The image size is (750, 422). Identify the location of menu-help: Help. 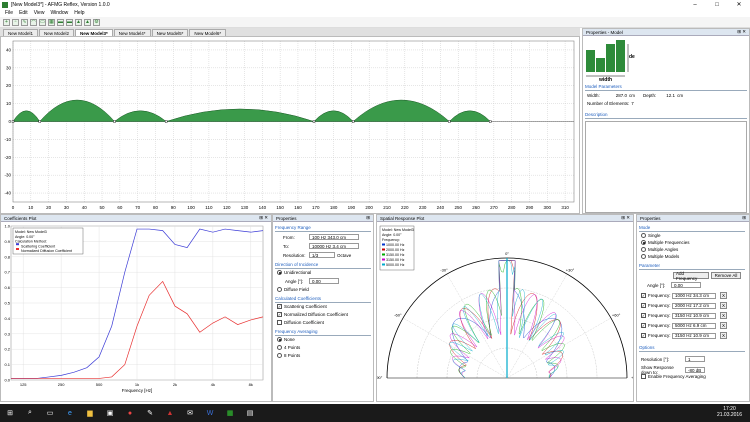
(79, 13).